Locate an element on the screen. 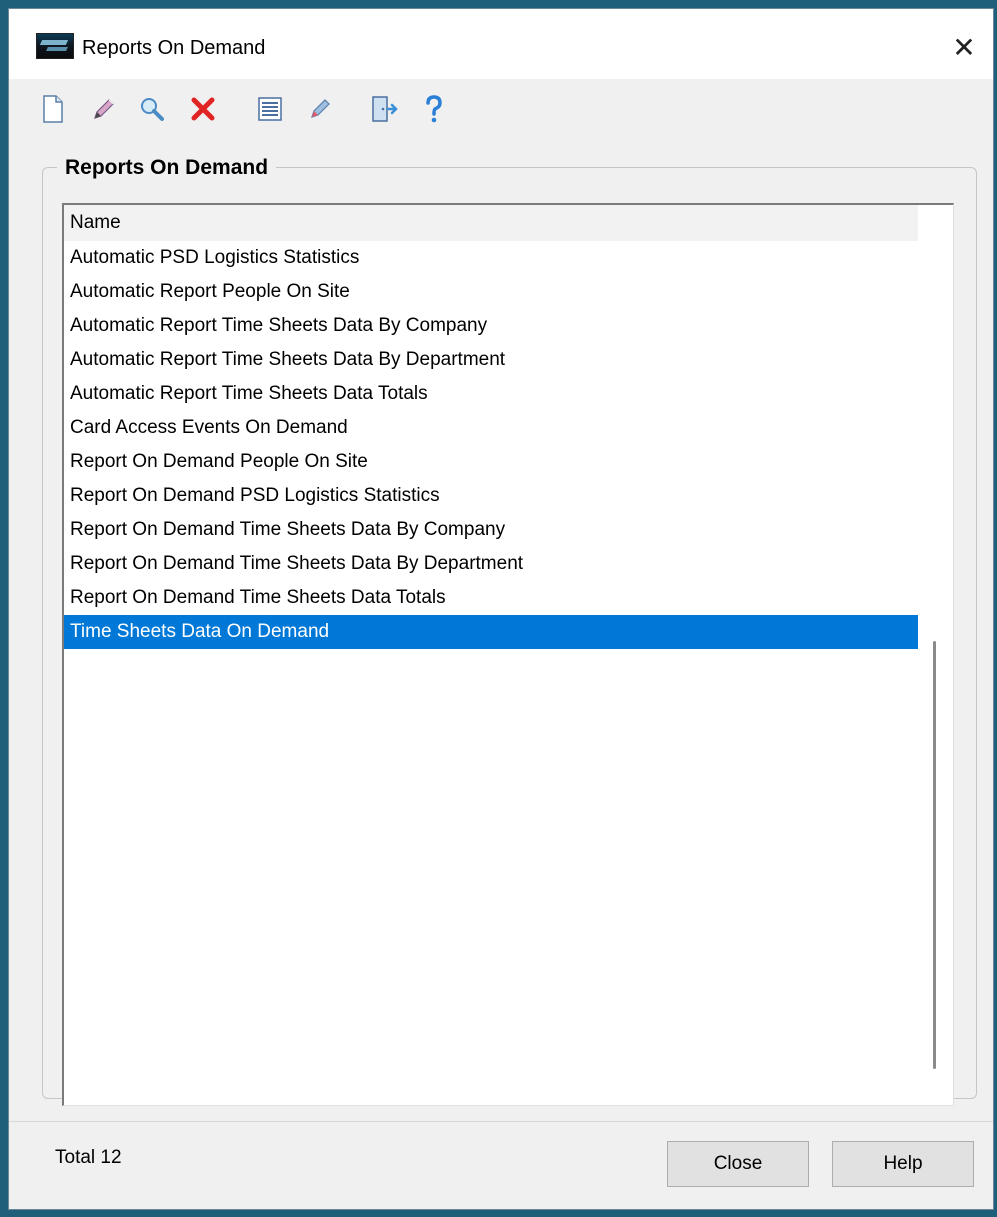 The height and width of the screenshot is (1217, 997). title-bar: Reports On Demand ✕ is located at coordinates (501, 44).